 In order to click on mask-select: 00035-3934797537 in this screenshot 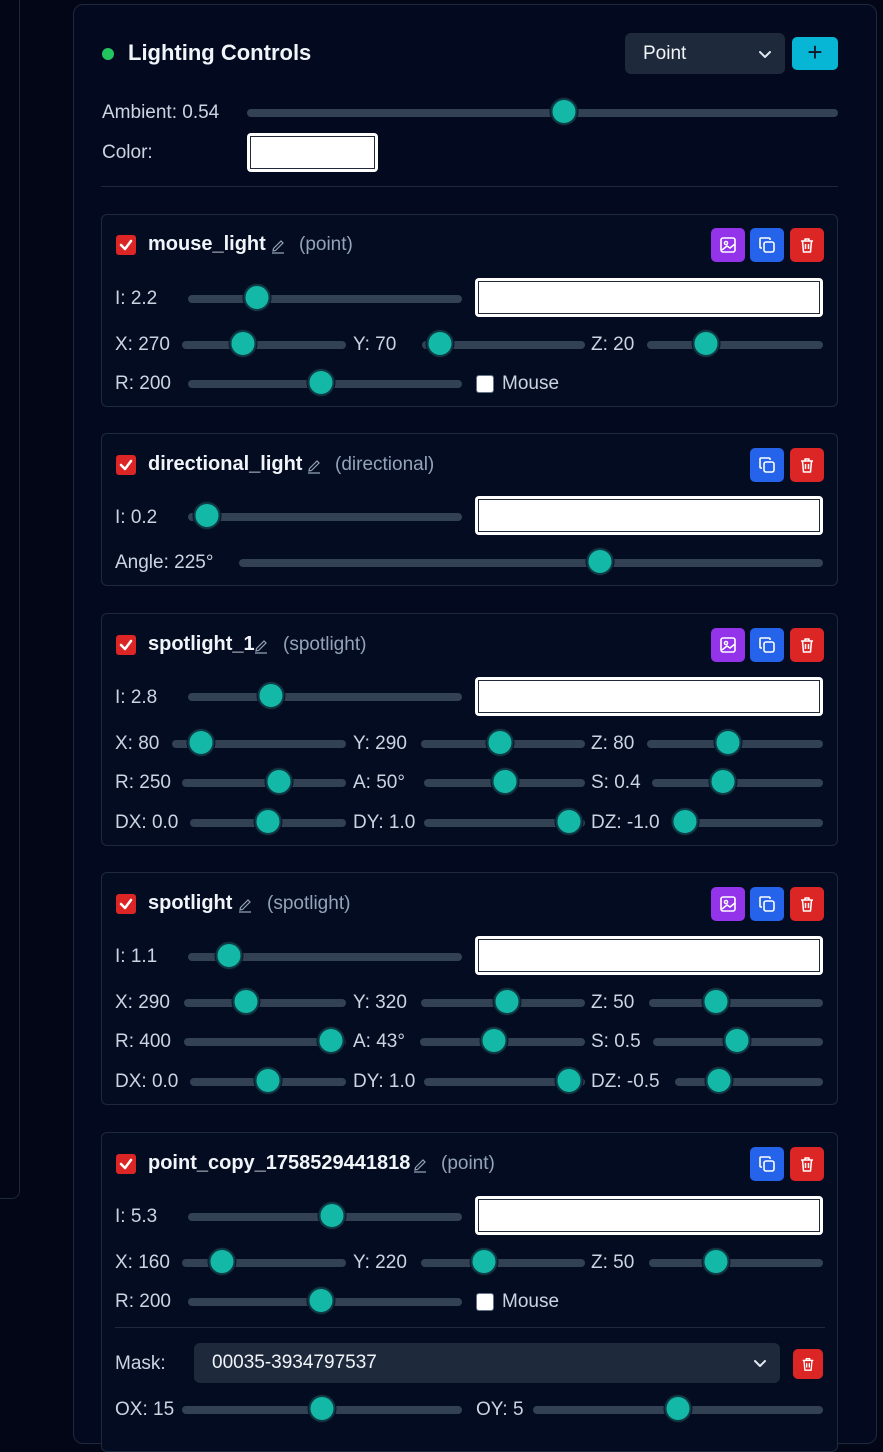, I will do `click(487, 1363)`.